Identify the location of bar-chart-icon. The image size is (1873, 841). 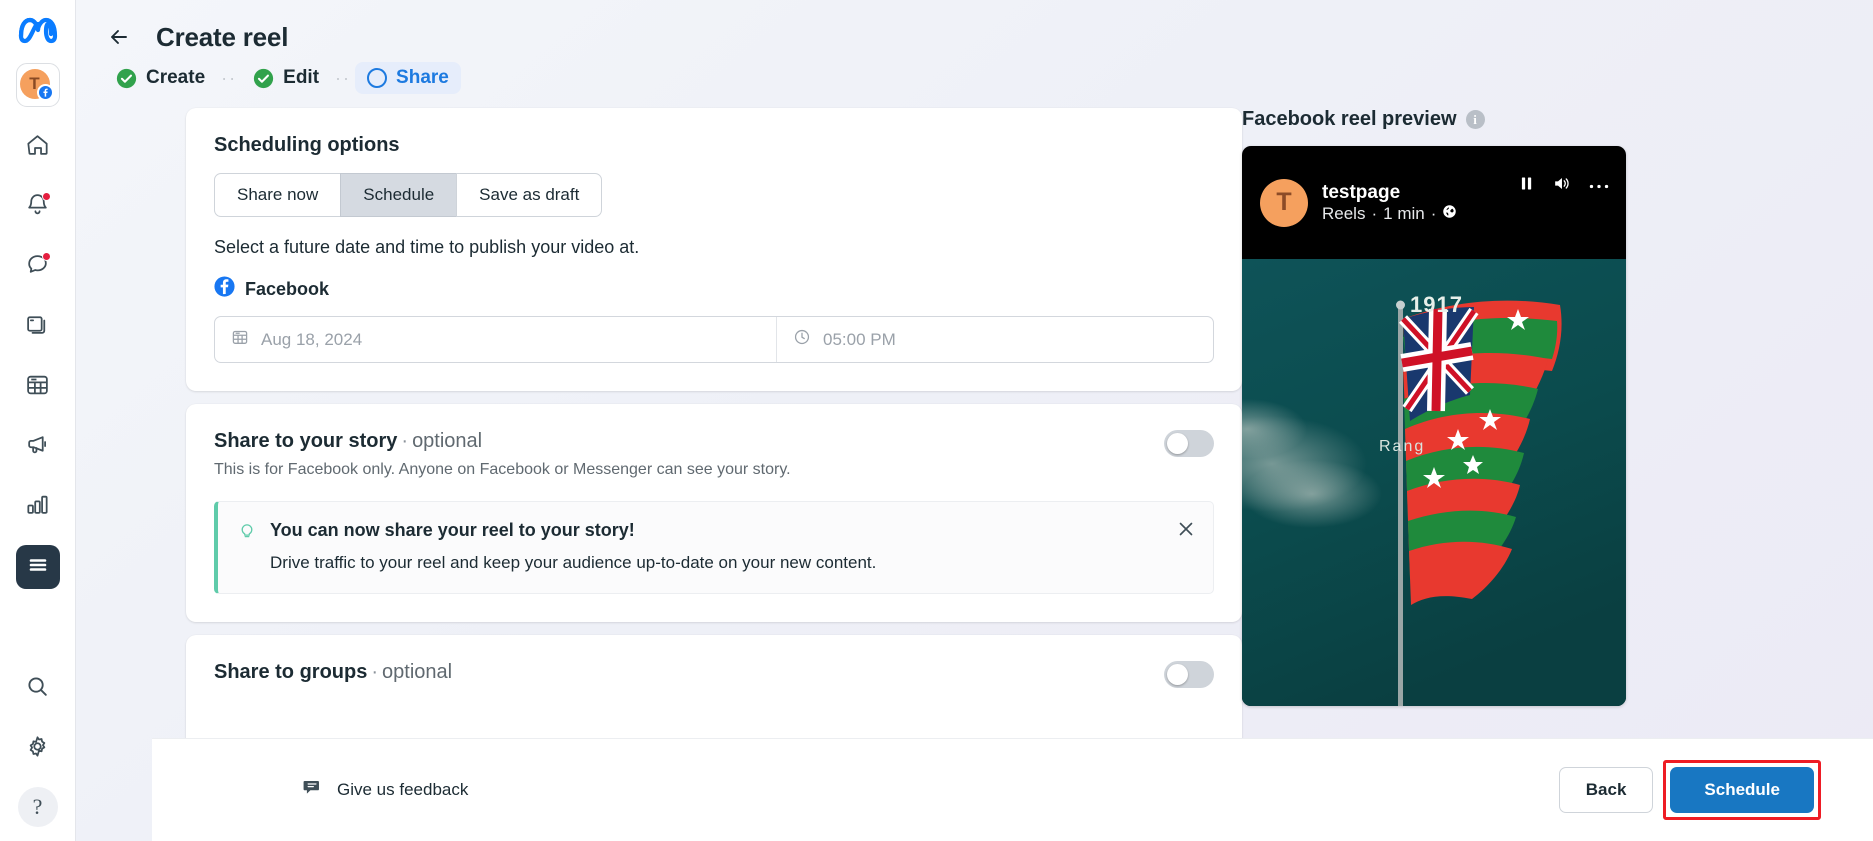
(37, 507).